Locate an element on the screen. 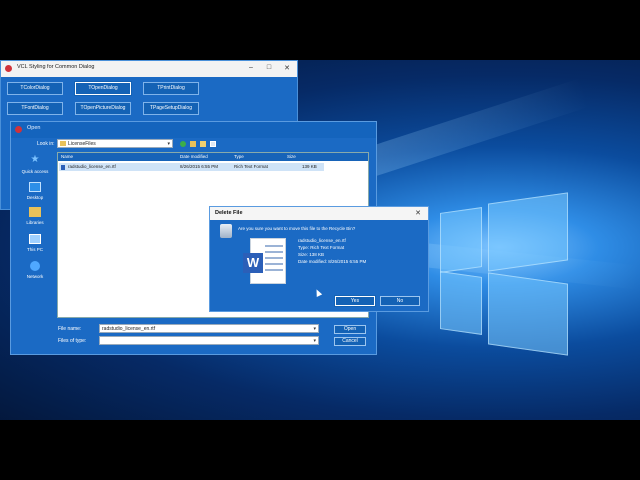 The height and width of the screenshot is (480, 640). network-icon is located at coordinates (35, 266).